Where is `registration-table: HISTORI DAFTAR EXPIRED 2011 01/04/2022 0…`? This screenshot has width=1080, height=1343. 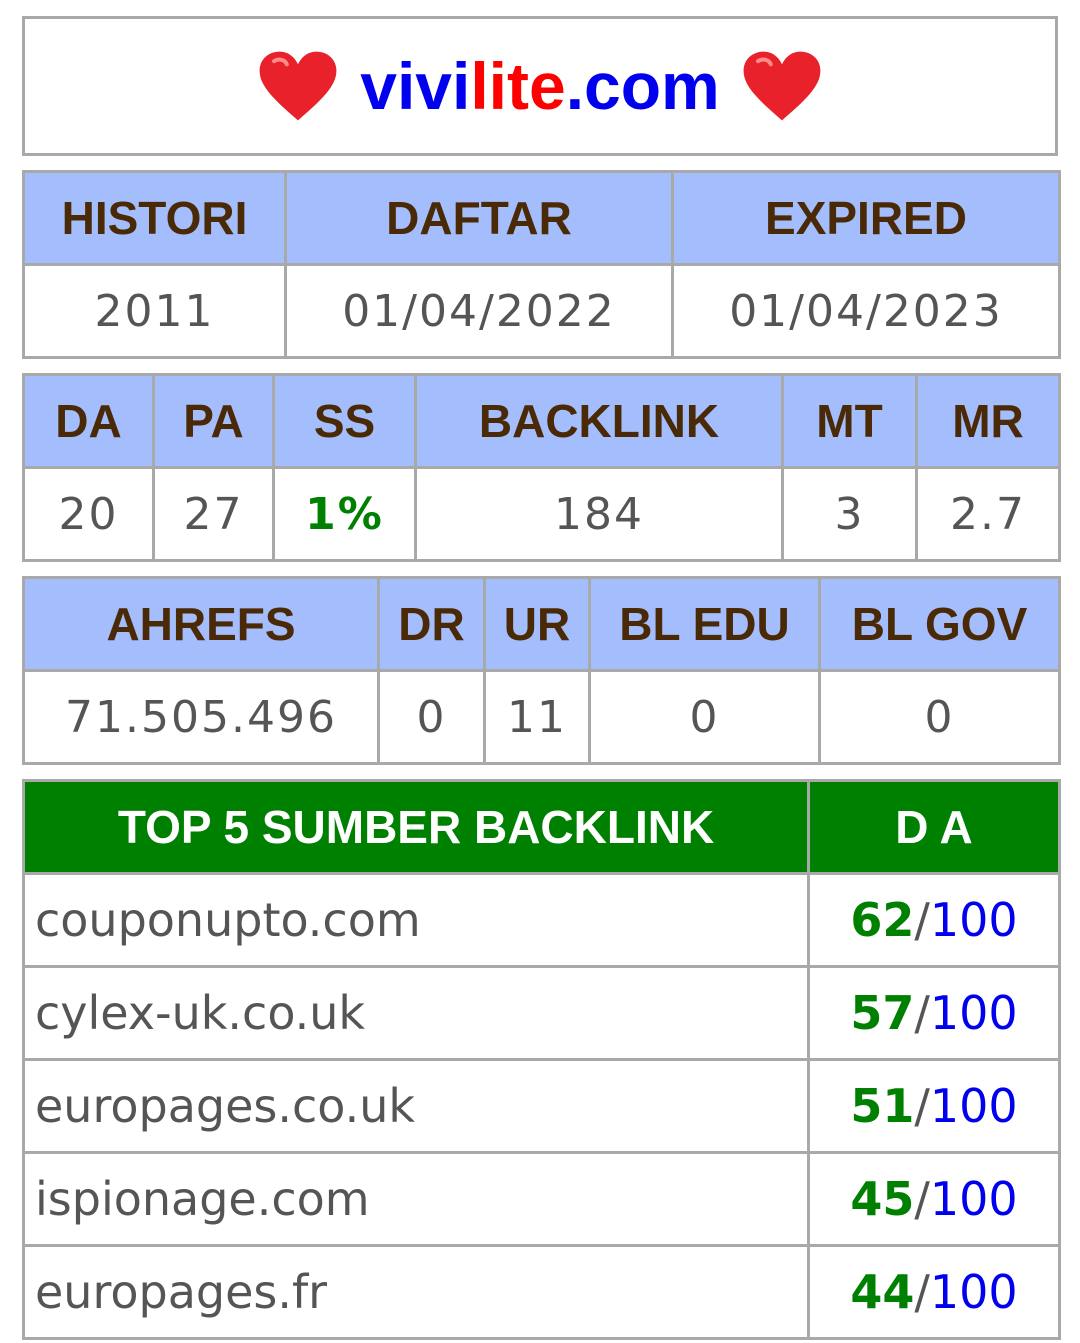 registration-table: HISTORI DAFTAR EXPIRED 2011 01/04/2022 0… is located at coordinates (541, 264).